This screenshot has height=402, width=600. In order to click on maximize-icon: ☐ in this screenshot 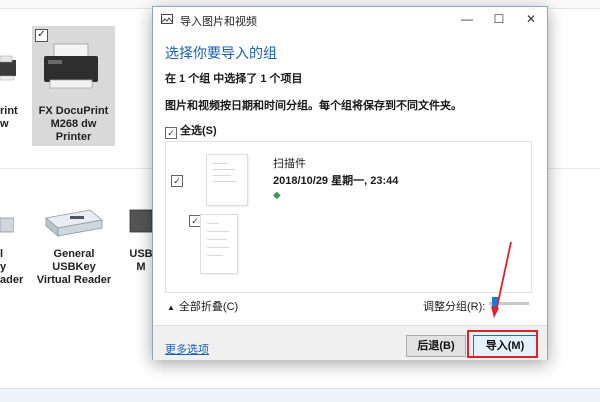, I will do `click(499, 19)`.